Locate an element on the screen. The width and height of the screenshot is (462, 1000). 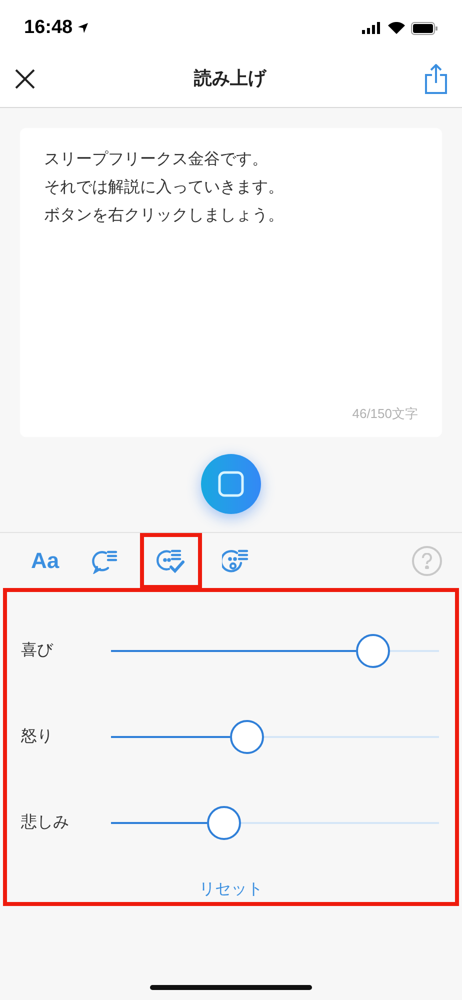
signal-icon is located at coordinates (372, 28).